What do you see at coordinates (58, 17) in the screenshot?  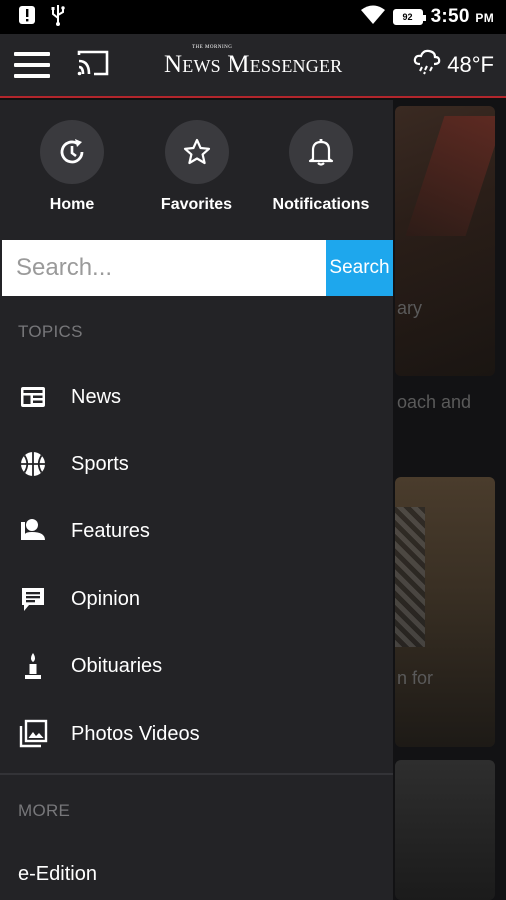 I see `usb-icon` at bounding box center [58, 17].